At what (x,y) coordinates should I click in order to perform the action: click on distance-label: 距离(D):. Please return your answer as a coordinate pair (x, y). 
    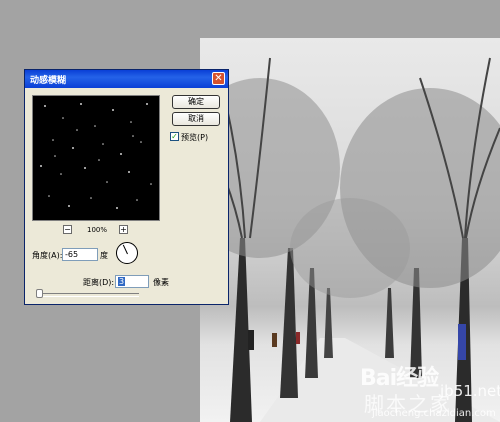
    Looking at the image, I should click on (99, 282).